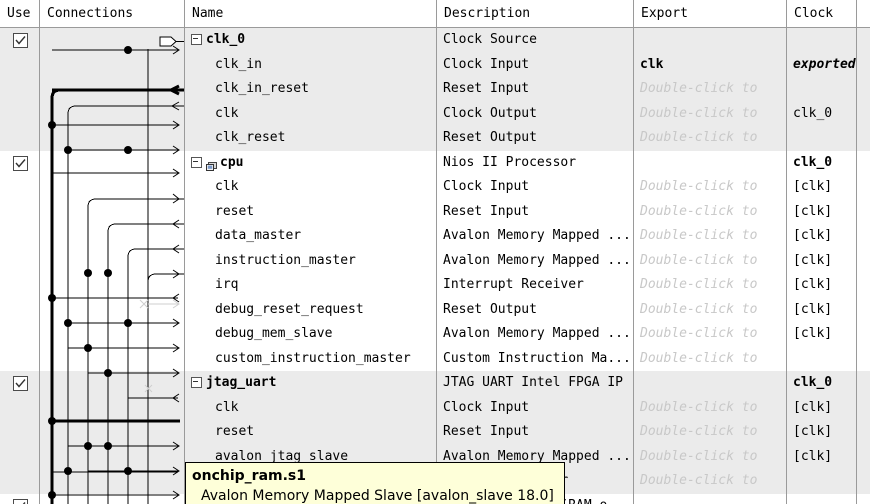 Image resolution: width=870 pixels, height=504 pixels. What do you see at coordinates (535, 163) in the screenshot?
I see `cell-description: Nios II Processor` at bounding box center [535, 163].